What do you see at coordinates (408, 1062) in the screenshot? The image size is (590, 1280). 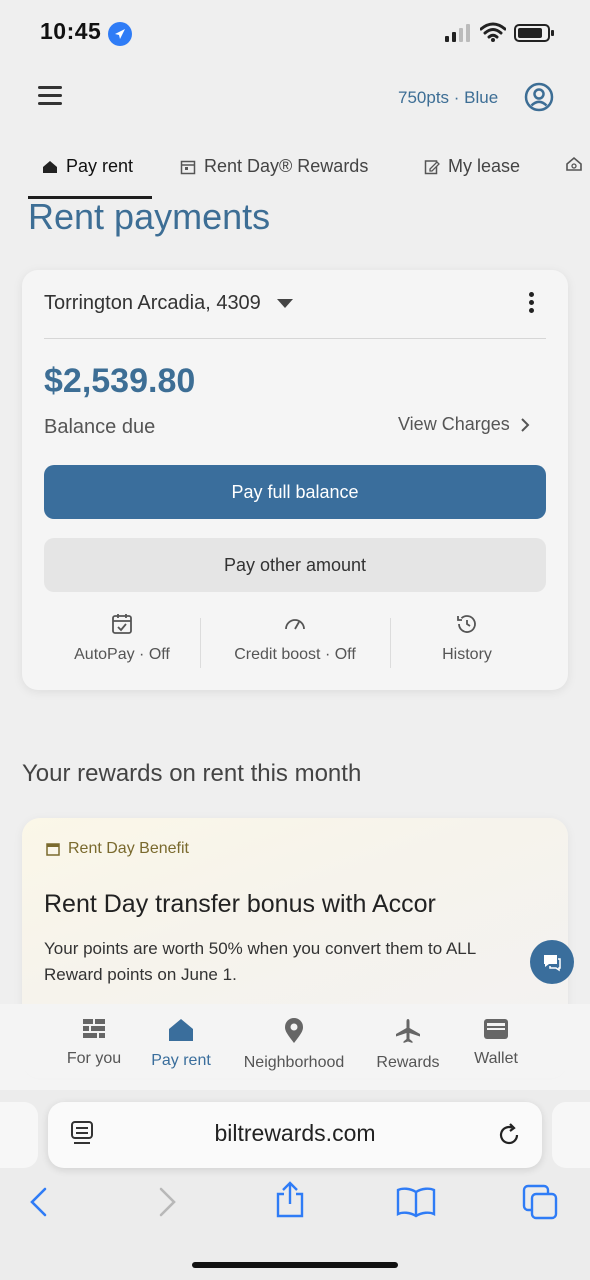 I see `nav-label: Rewards` at bounding box center [408, 1062].